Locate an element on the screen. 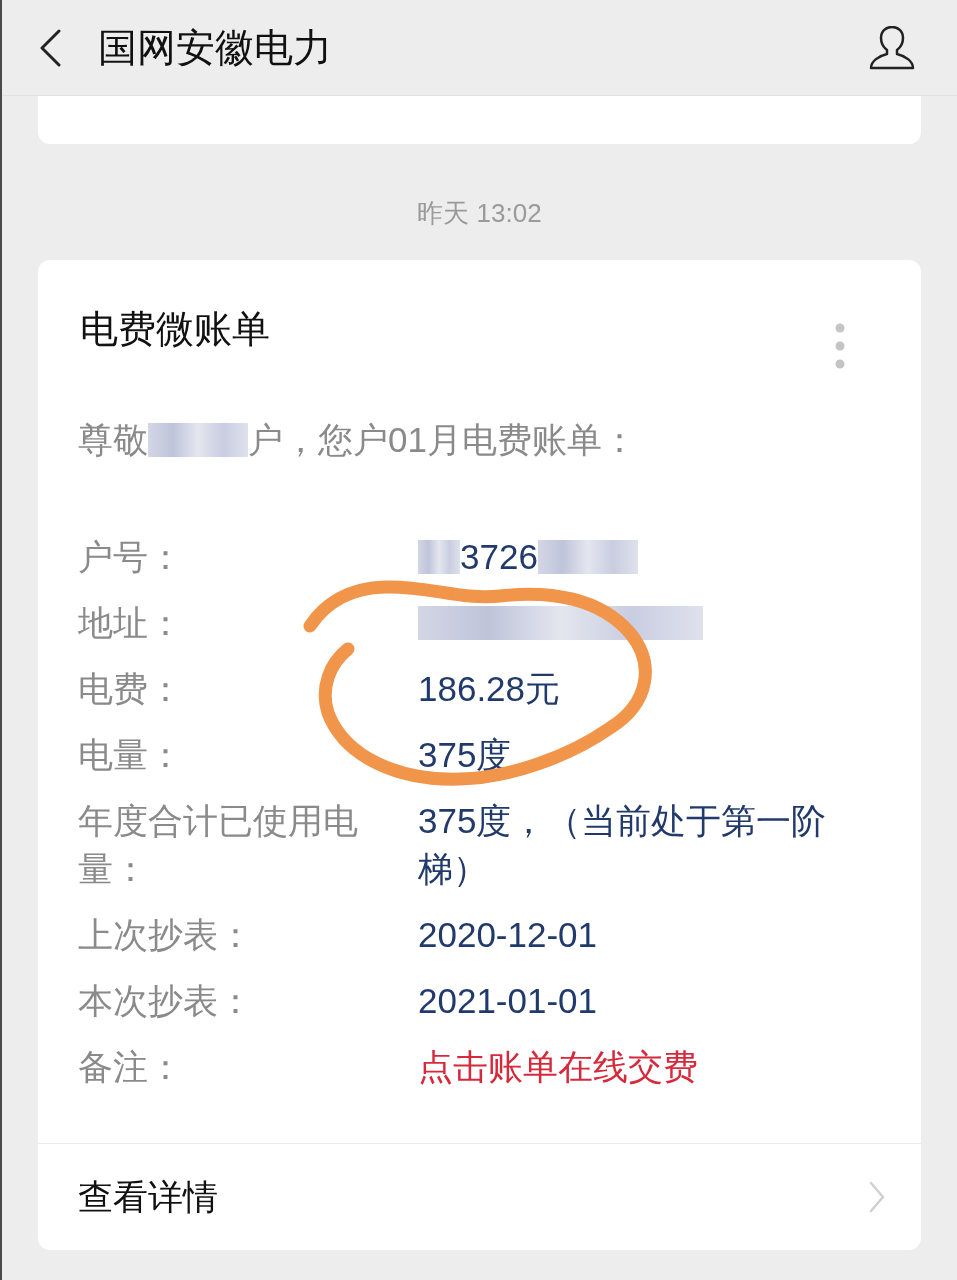 This screenshot has width=957, height=1280. view-details-link: 查看详情 is located at coordinates (479, 1197).